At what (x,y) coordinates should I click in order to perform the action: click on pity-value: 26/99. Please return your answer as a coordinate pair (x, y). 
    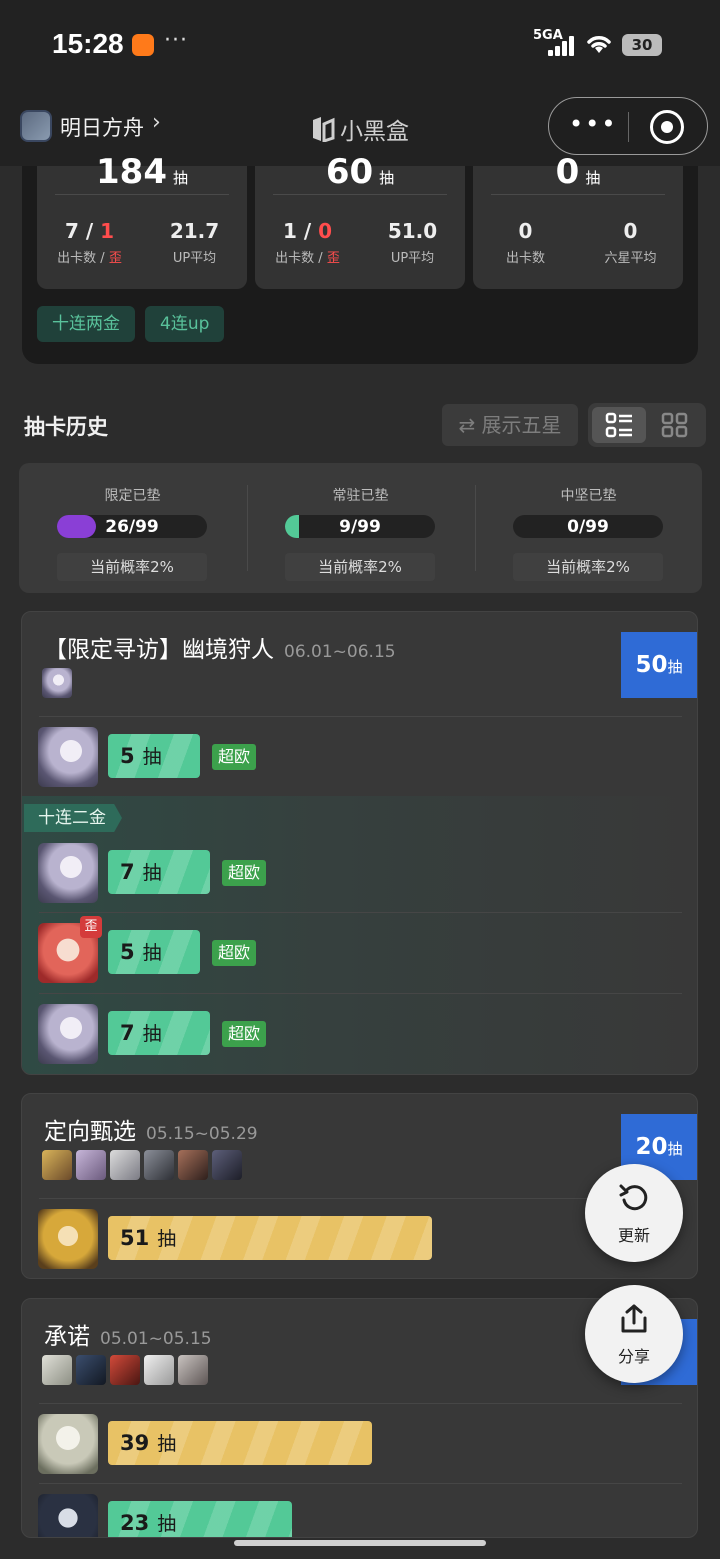
    Looking at the image, I should click on (132, 527).